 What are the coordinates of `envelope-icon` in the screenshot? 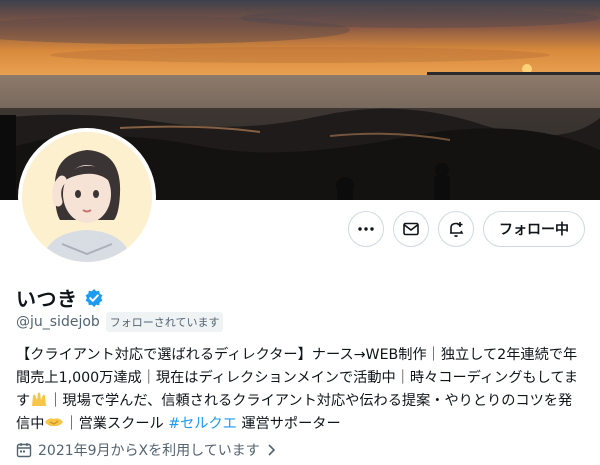 It's located at (411, 229).